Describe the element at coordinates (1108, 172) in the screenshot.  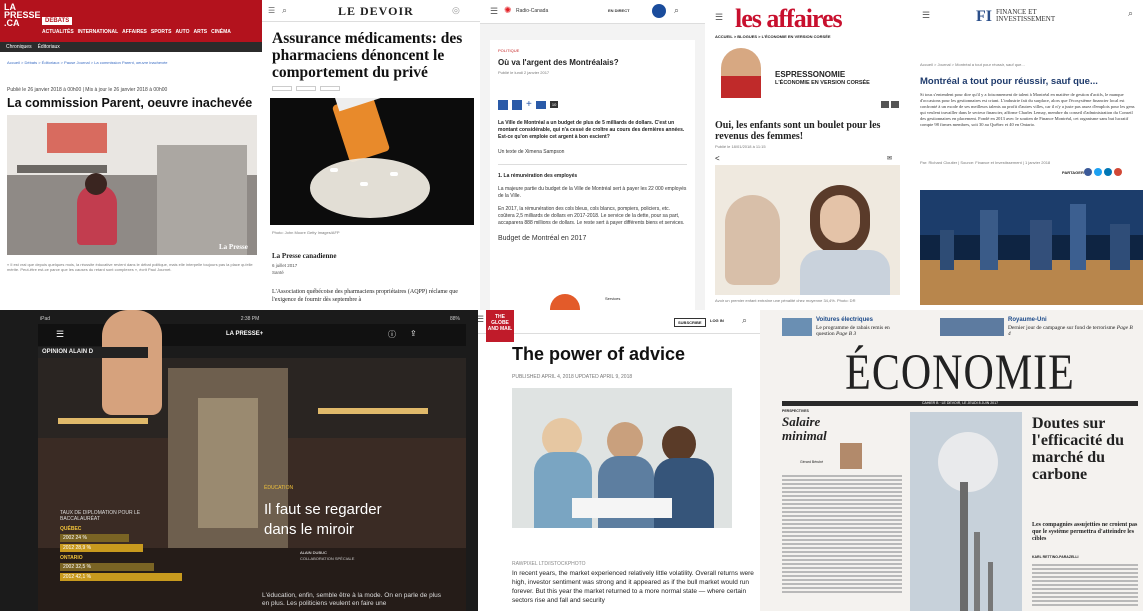
I see `linkedin-icon` at that location.